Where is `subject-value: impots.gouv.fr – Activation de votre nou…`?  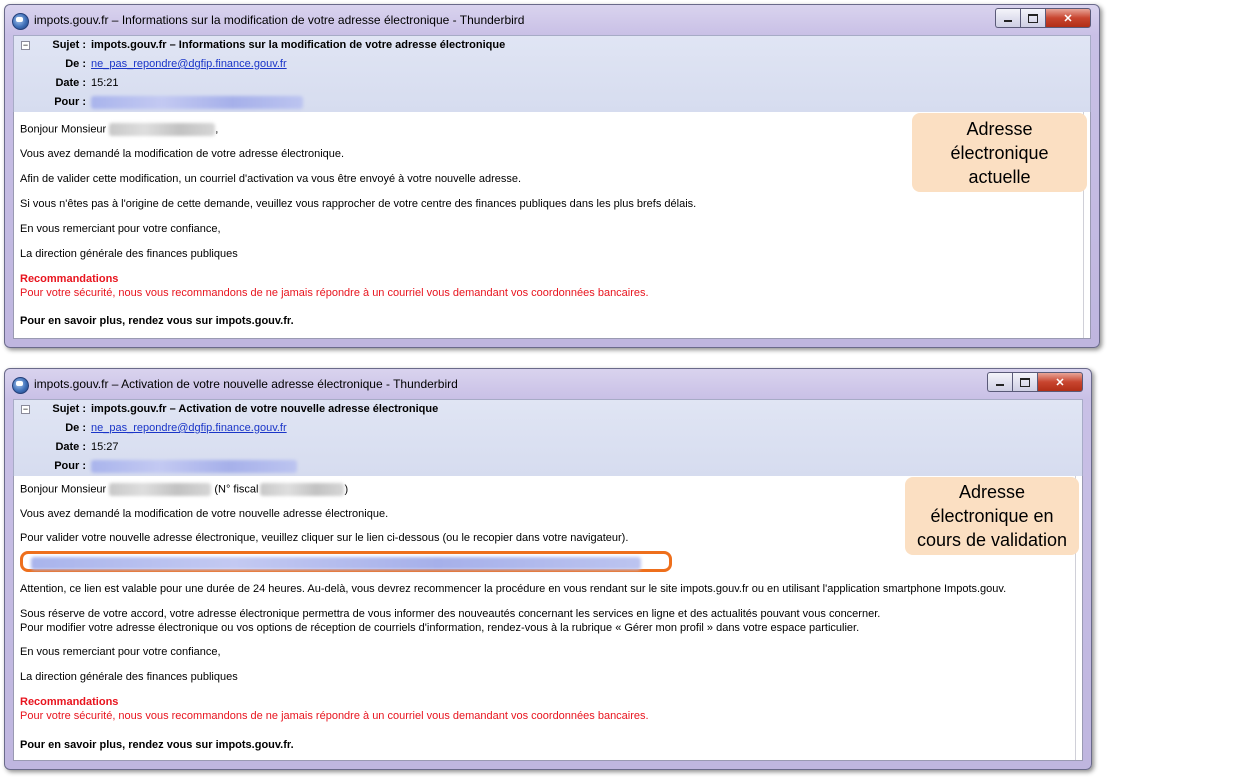
subject-value: impots.gouv.fr – Activation de votre nou… is located at coordinates (265, 409).